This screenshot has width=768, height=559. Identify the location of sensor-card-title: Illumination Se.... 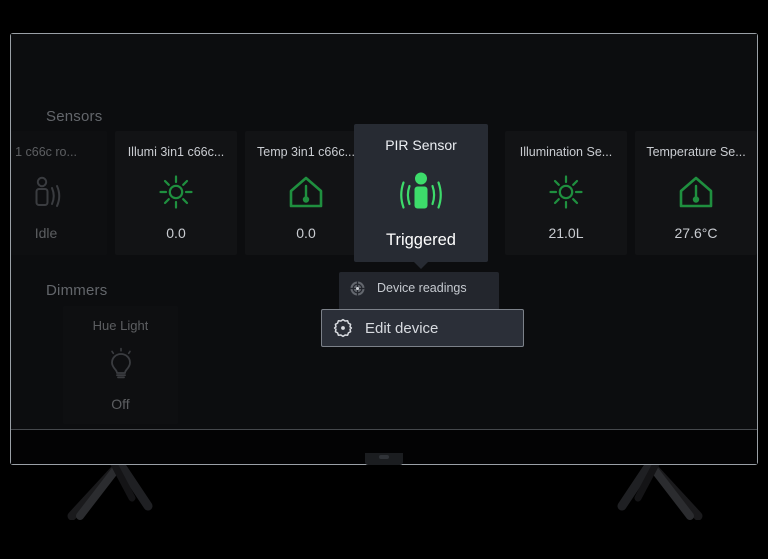
(566, 152).